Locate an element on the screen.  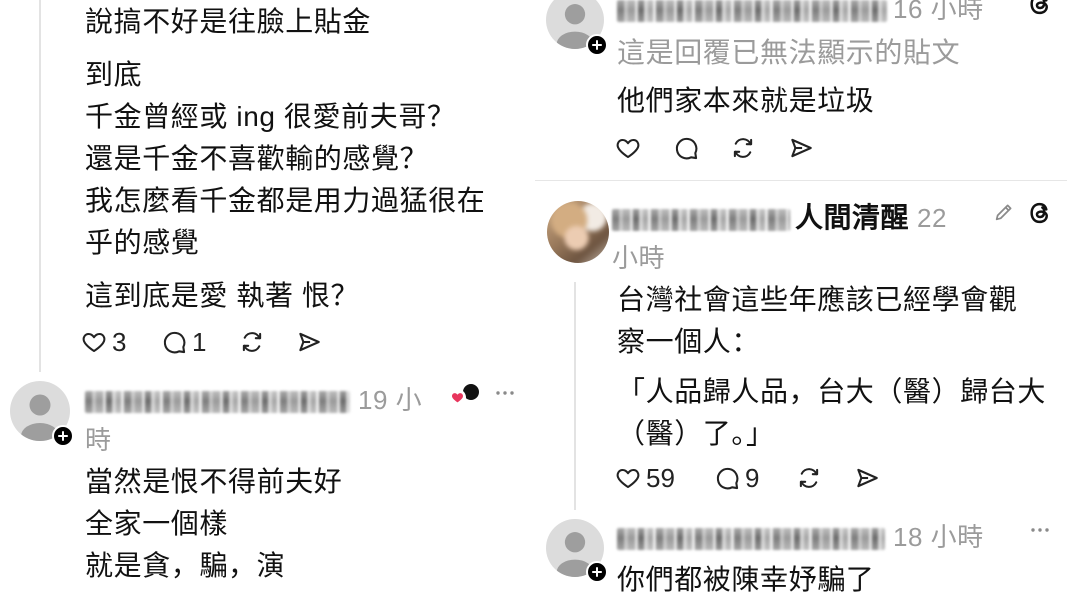
post-paragraph: 這到底是愛 執著 恨？ is located at coordinates (285, 296).